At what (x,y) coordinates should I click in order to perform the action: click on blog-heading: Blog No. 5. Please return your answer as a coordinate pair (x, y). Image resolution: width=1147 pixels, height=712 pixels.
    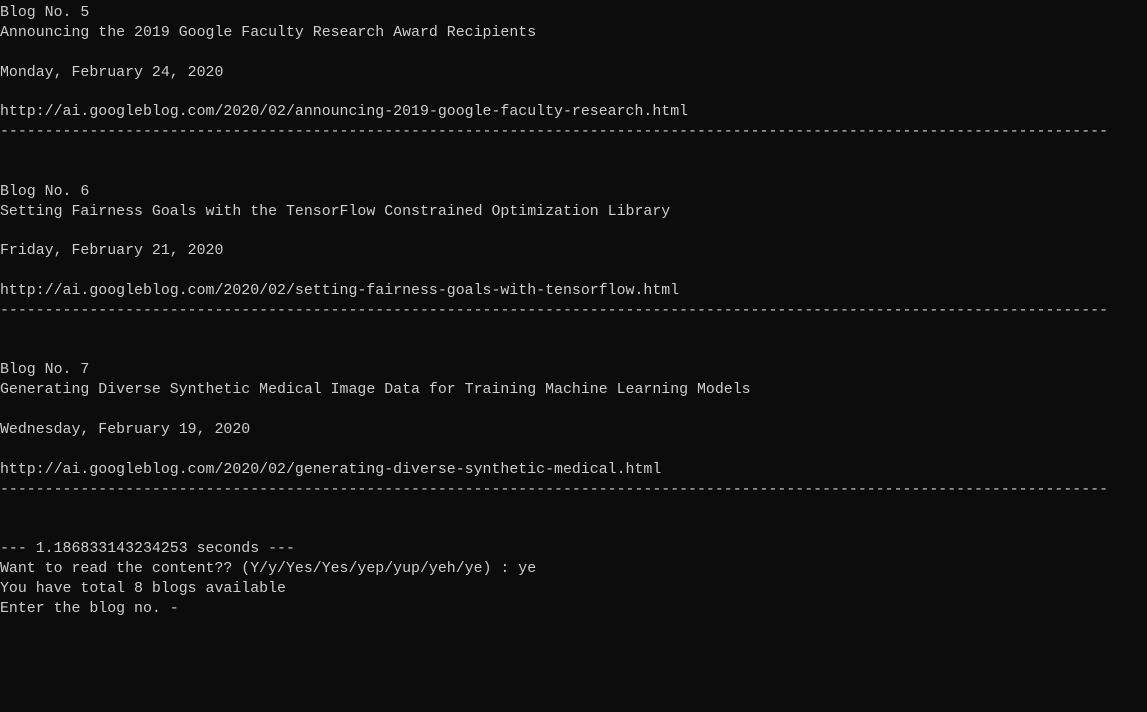
    Looking at the image, I should click on (45, 13).